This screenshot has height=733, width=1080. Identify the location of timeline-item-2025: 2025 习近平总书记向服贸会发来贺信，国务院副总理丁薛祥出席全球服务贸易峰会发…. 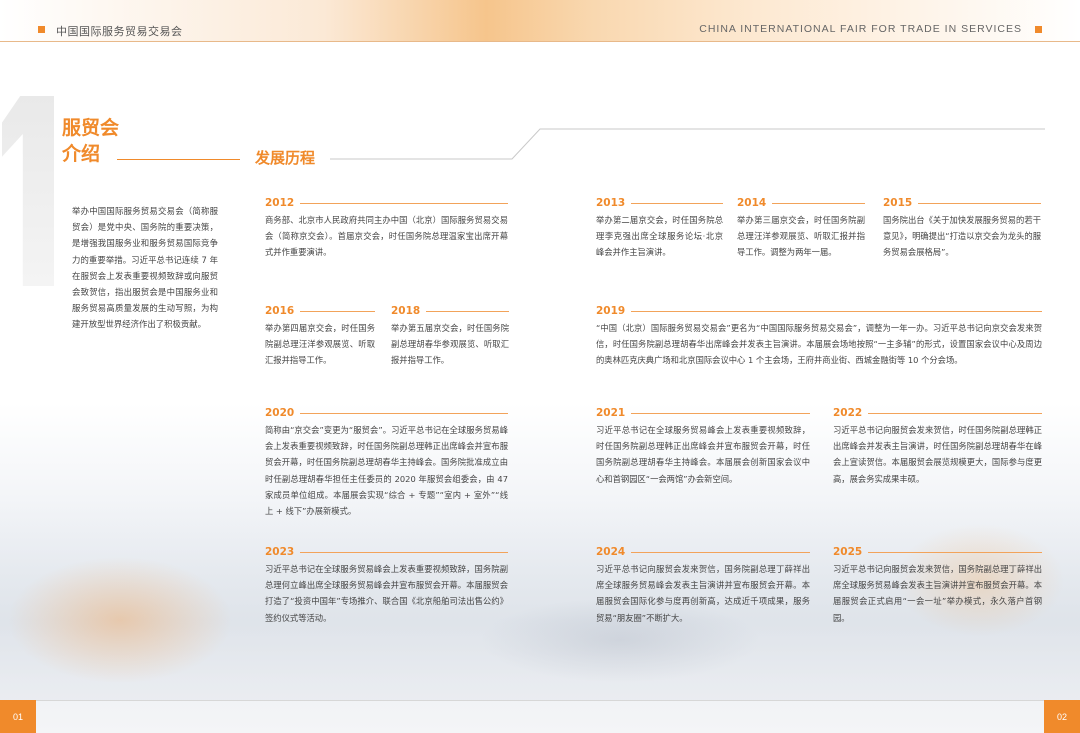
(937, 585).